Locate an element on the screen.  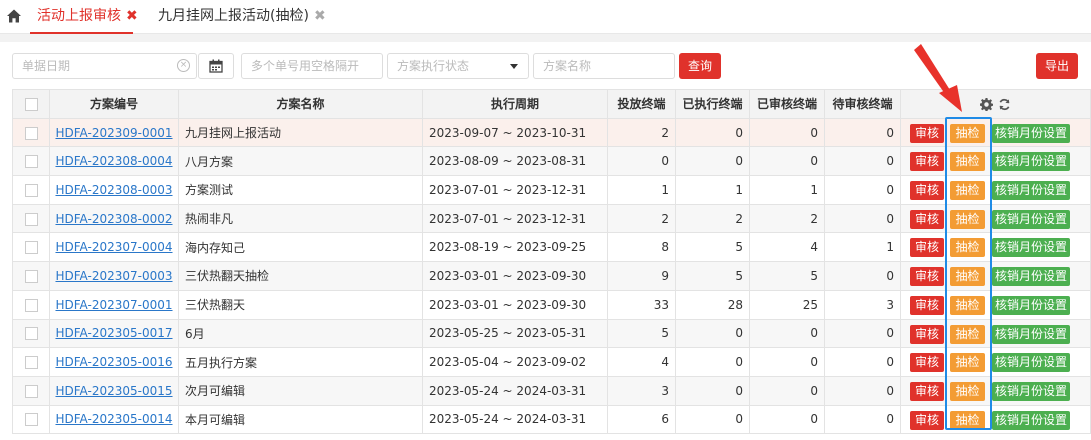
gear-icon is located at coordinates (986, 104).